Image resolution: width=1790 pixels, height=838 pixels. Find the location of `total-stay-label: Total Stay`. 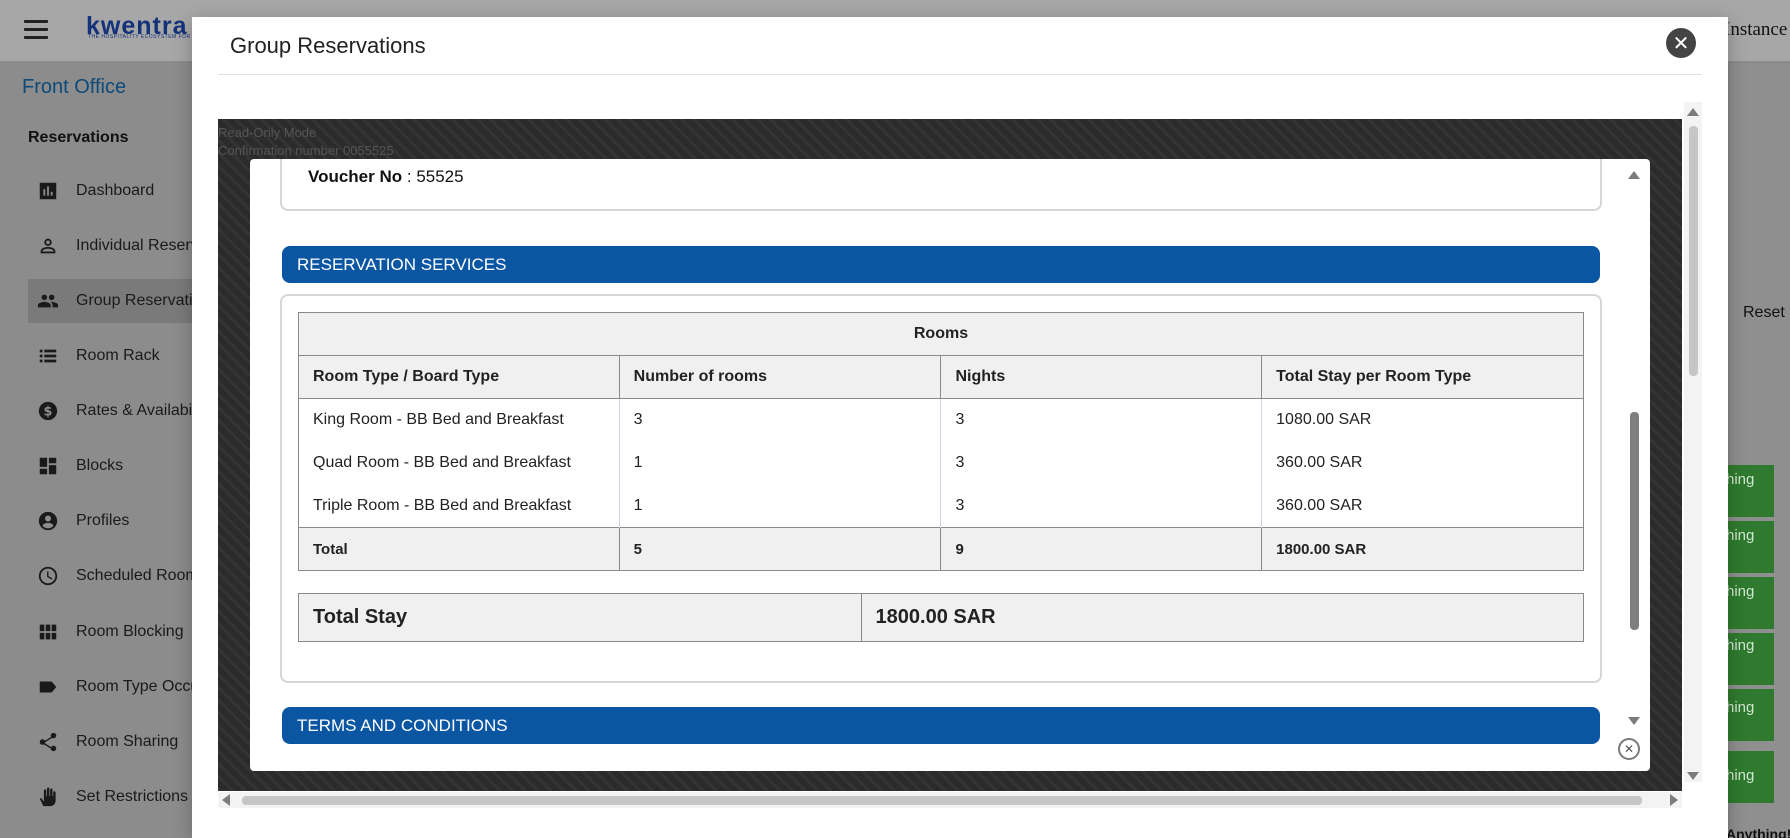

total-stay-label: Total Stay is located at coordinates (580, 617).